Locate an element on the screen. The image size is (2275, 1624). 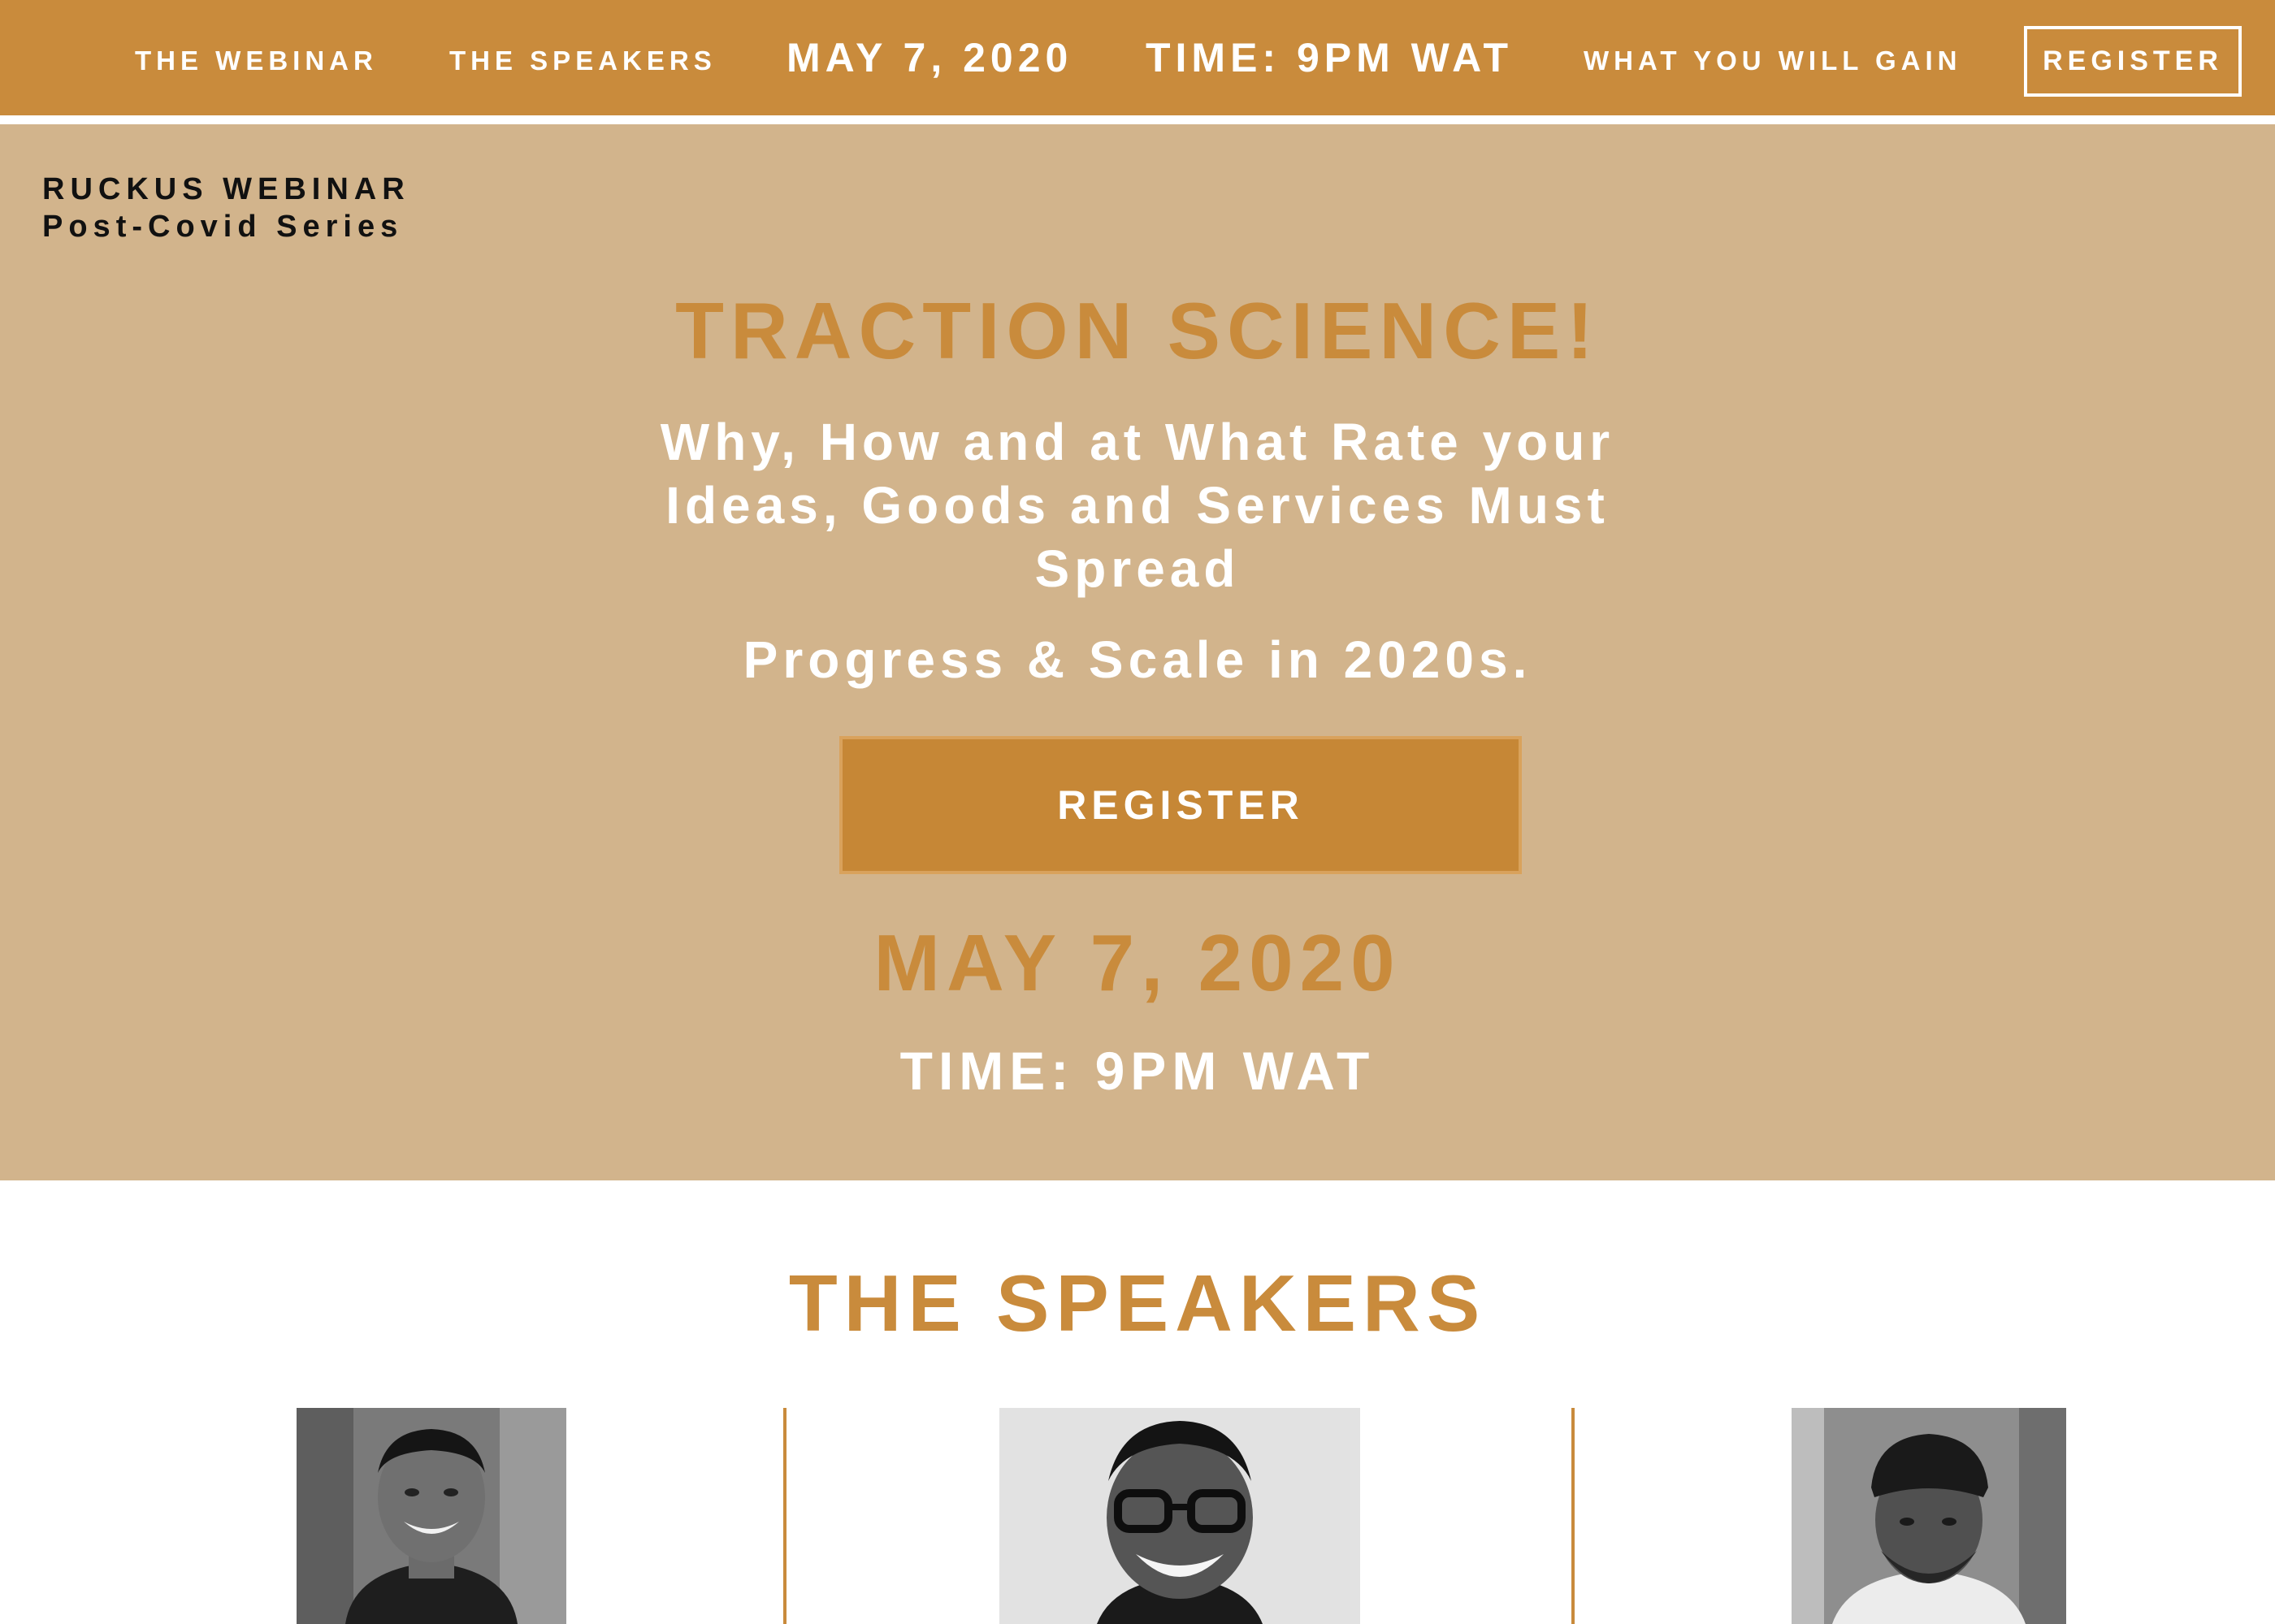
hero-register-button: REGISTER is located at coordinates (1180, 805).